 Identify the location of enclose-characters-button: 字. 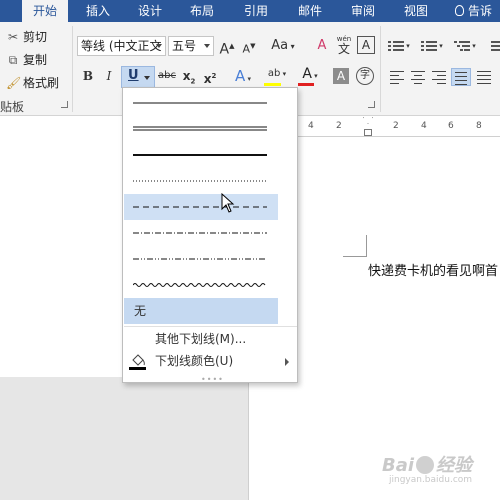
(365, 76).